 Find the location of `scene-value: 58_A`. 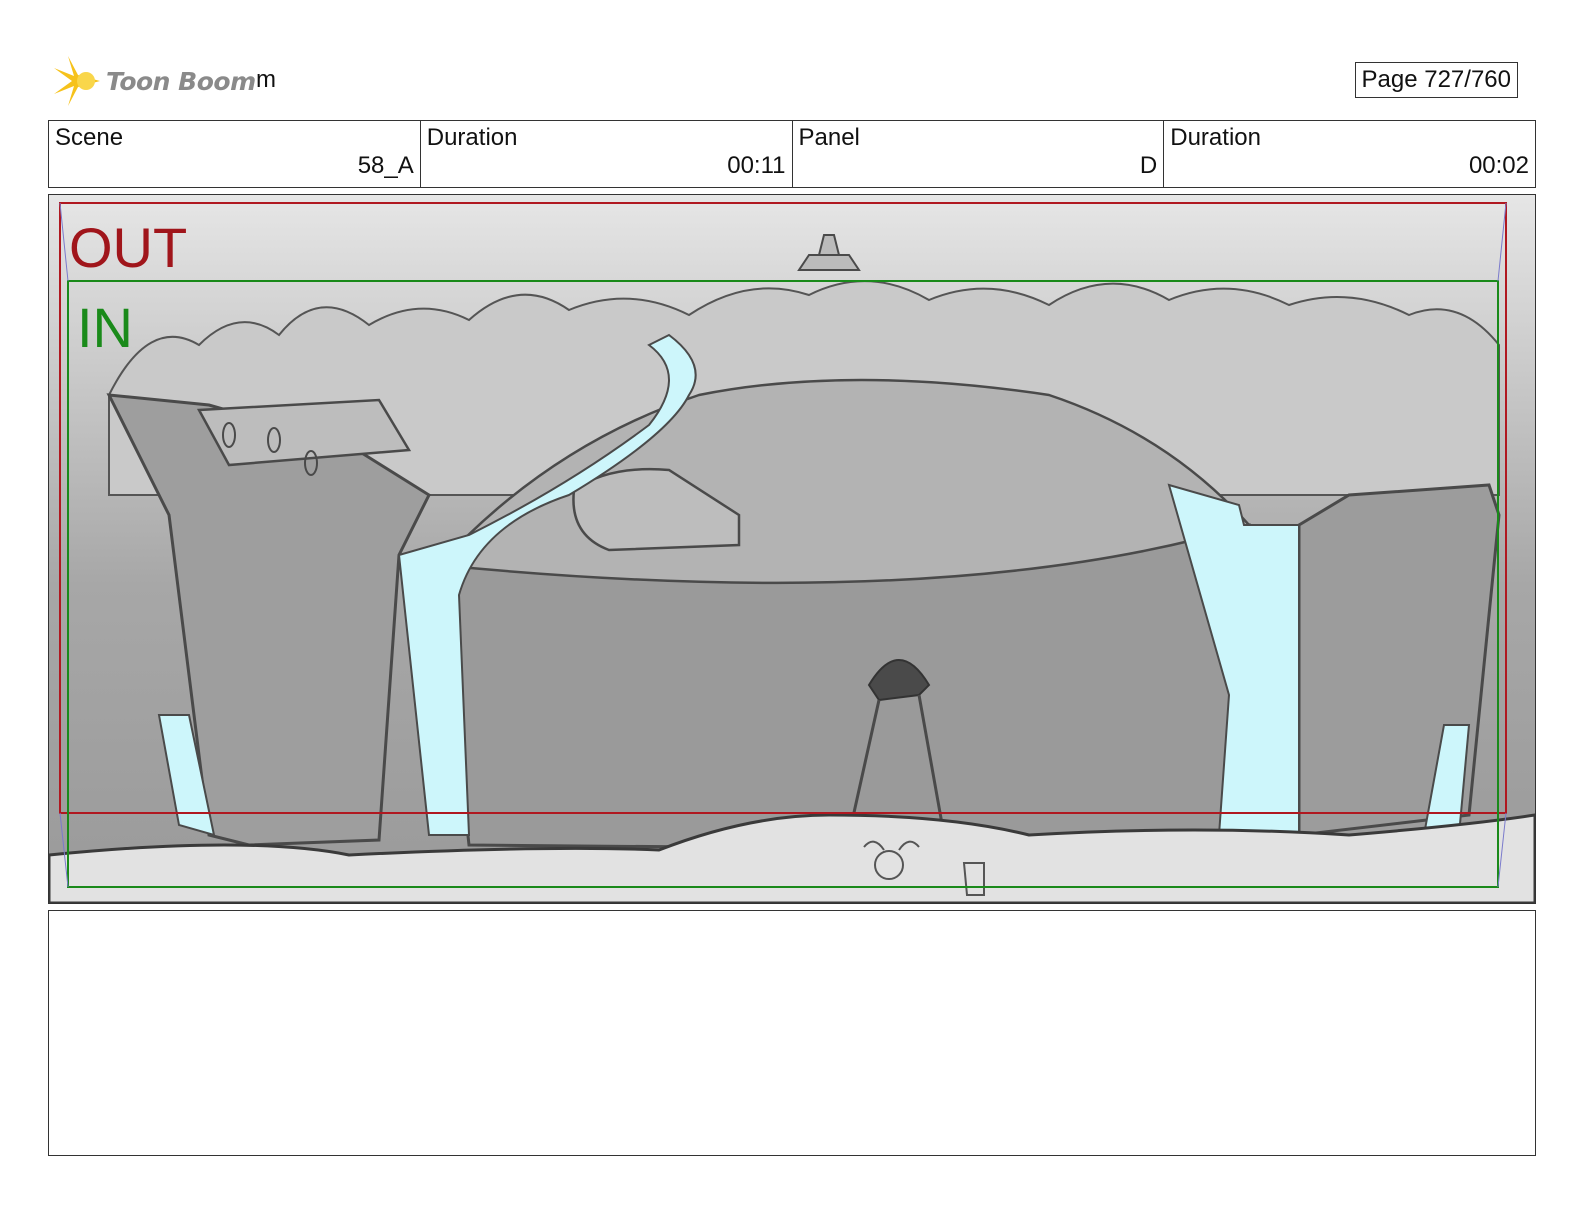

scene-value: 58_A is located at coordinates (385, 165).